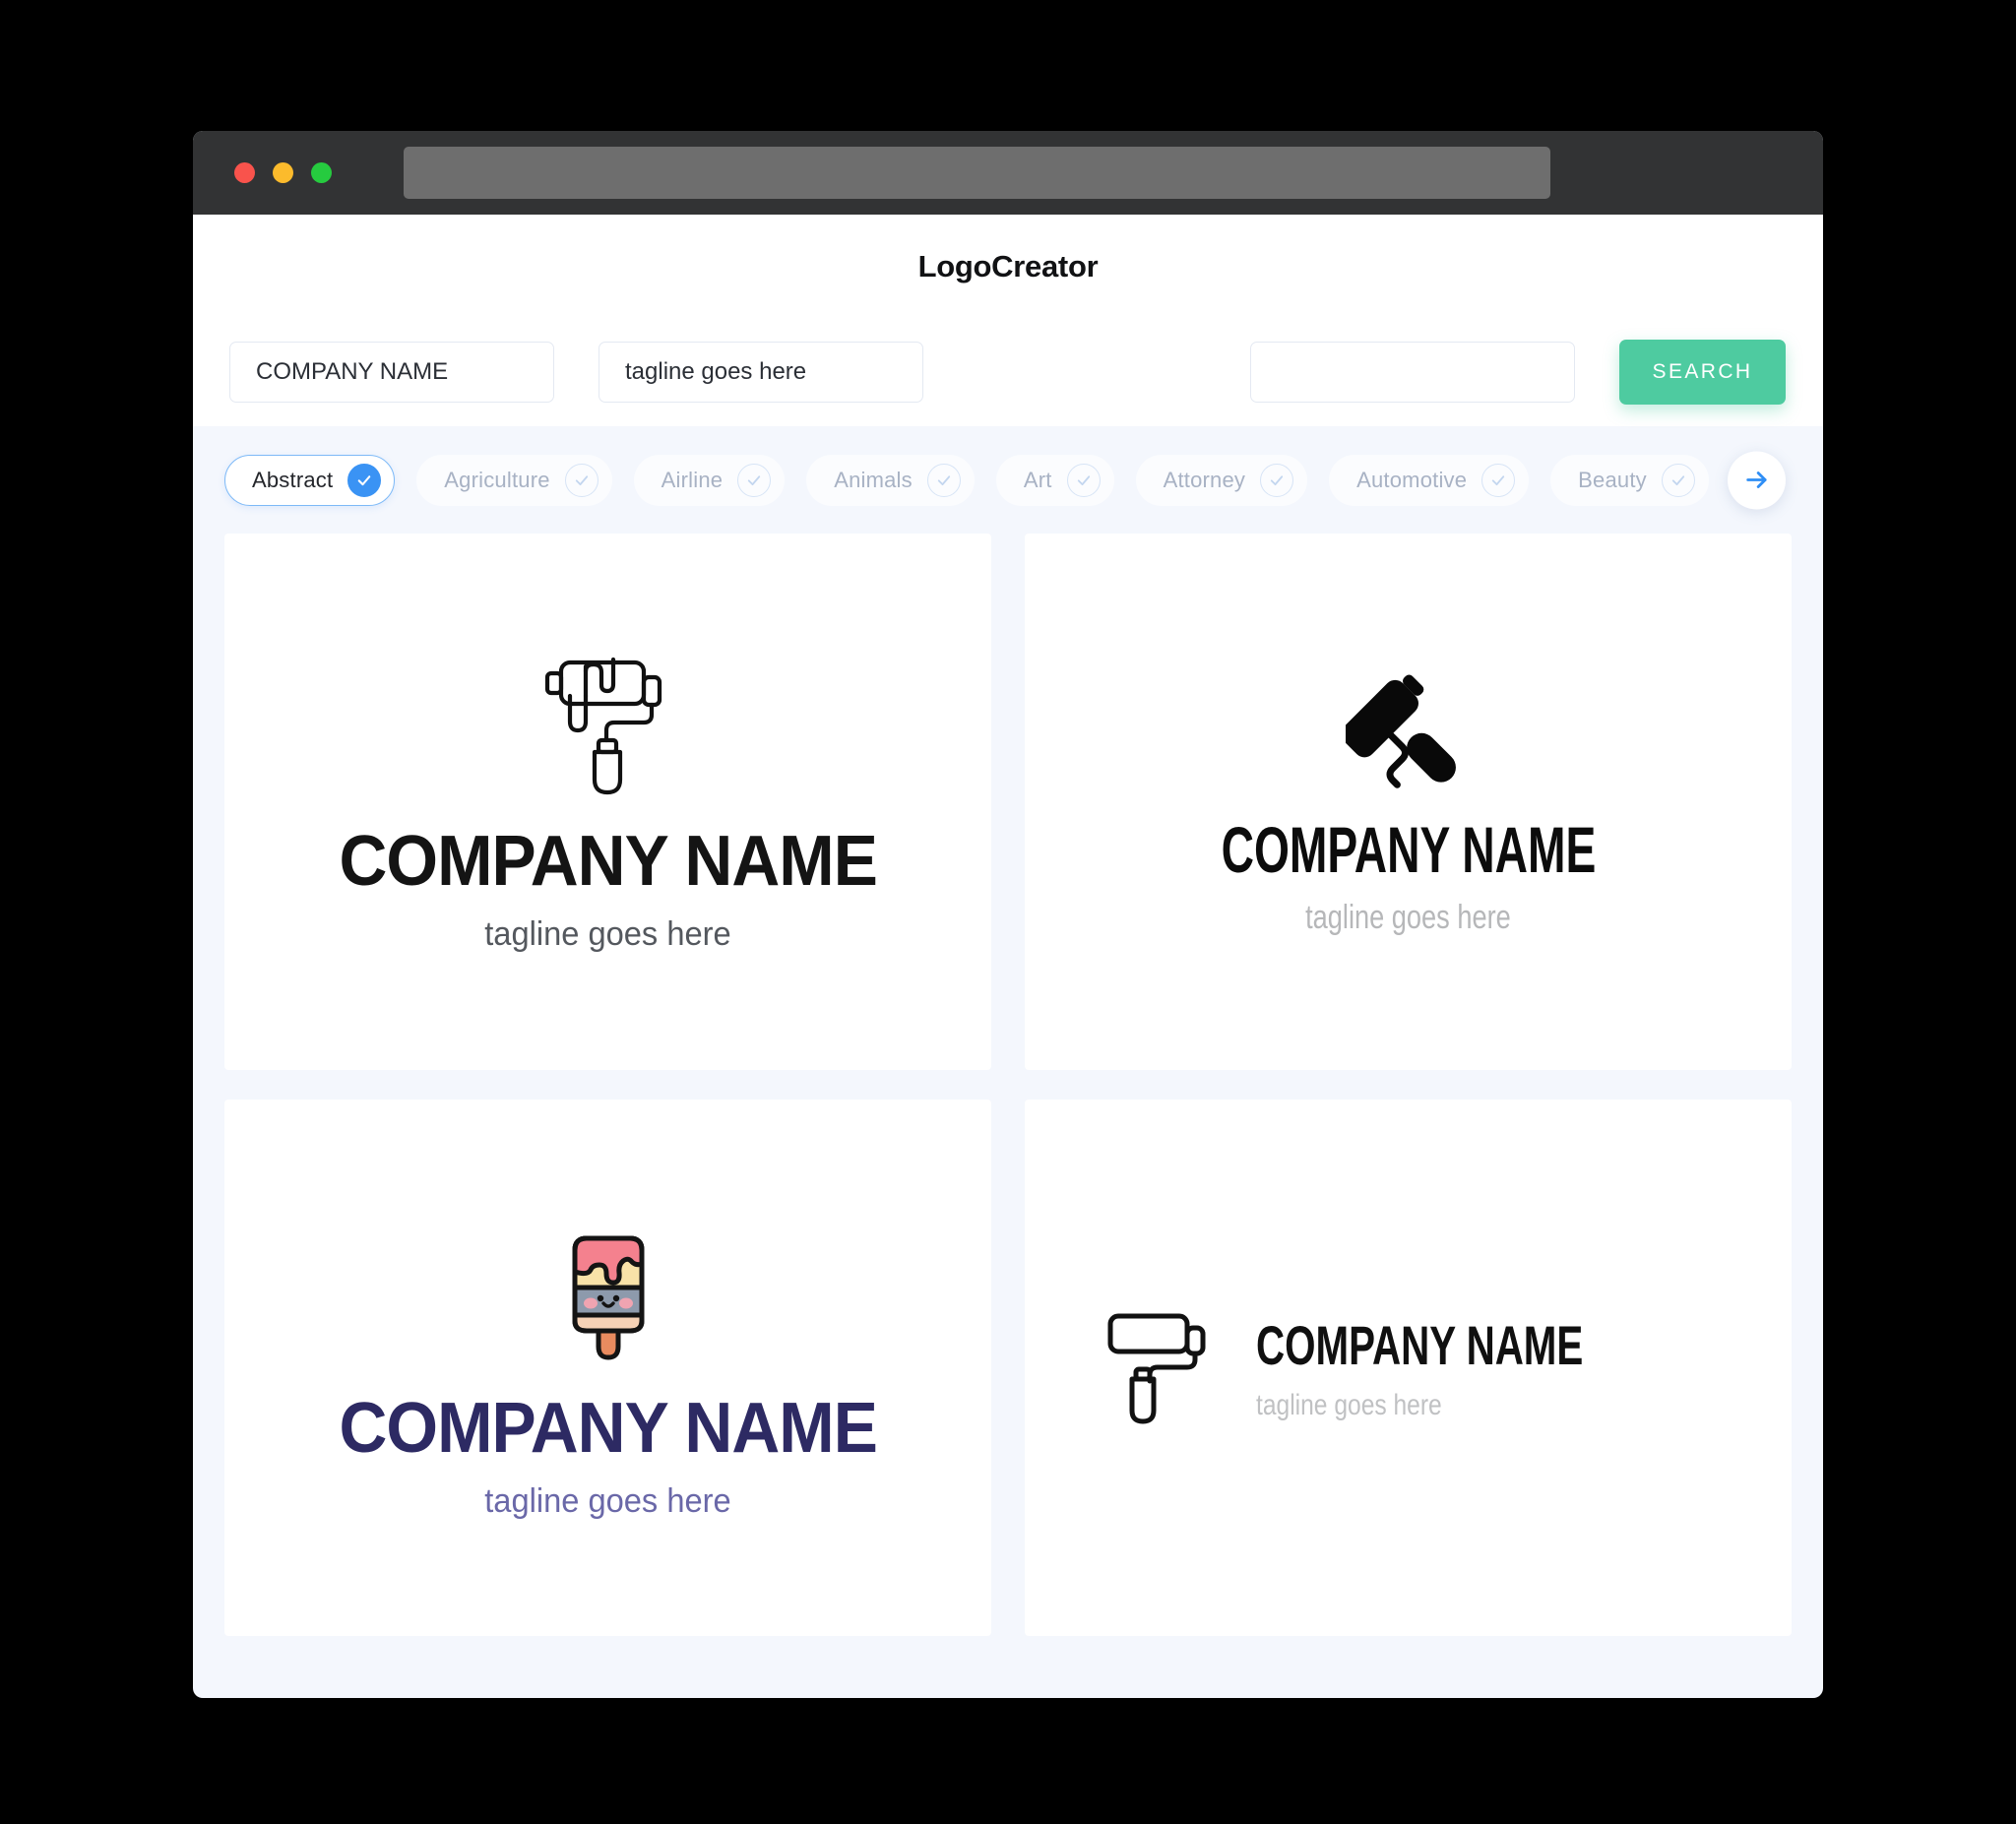  Describe the element at coordinates (1412, 480) in the screenshot. I see `category-chip-label: Automotive` at that location.